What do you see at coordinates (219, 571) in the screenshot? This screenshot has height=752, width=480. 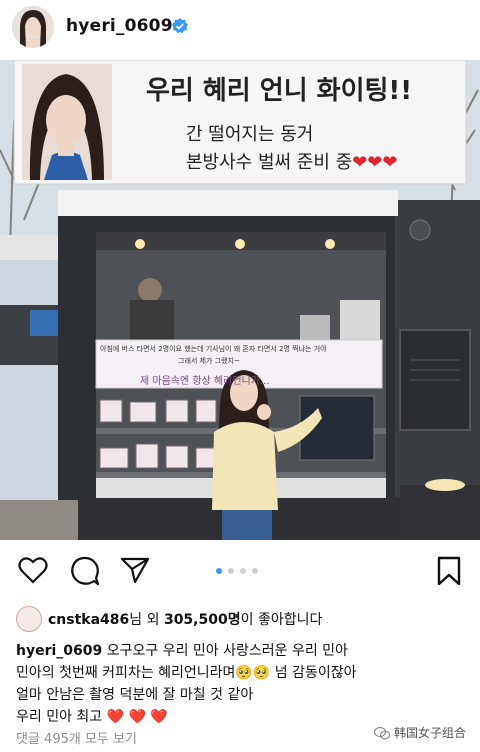 I see `carousel-dot-active` at bounding box center [219, 571].